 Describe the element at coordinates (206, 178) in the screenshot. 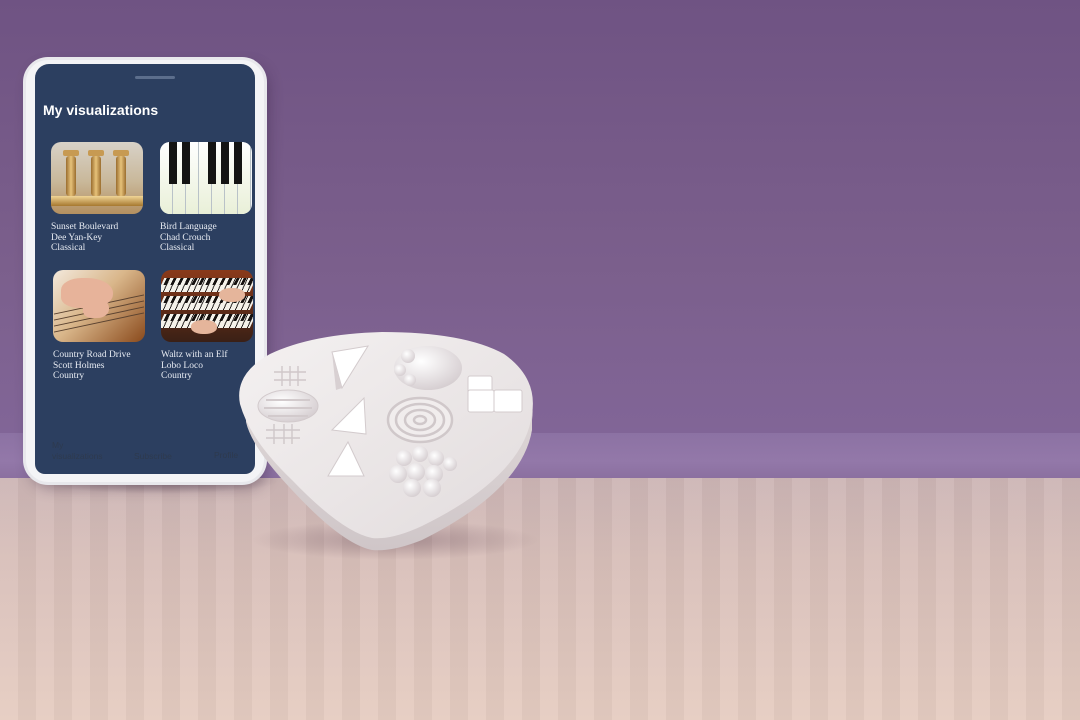

I see `piano-keys-thumbnail` at that location.